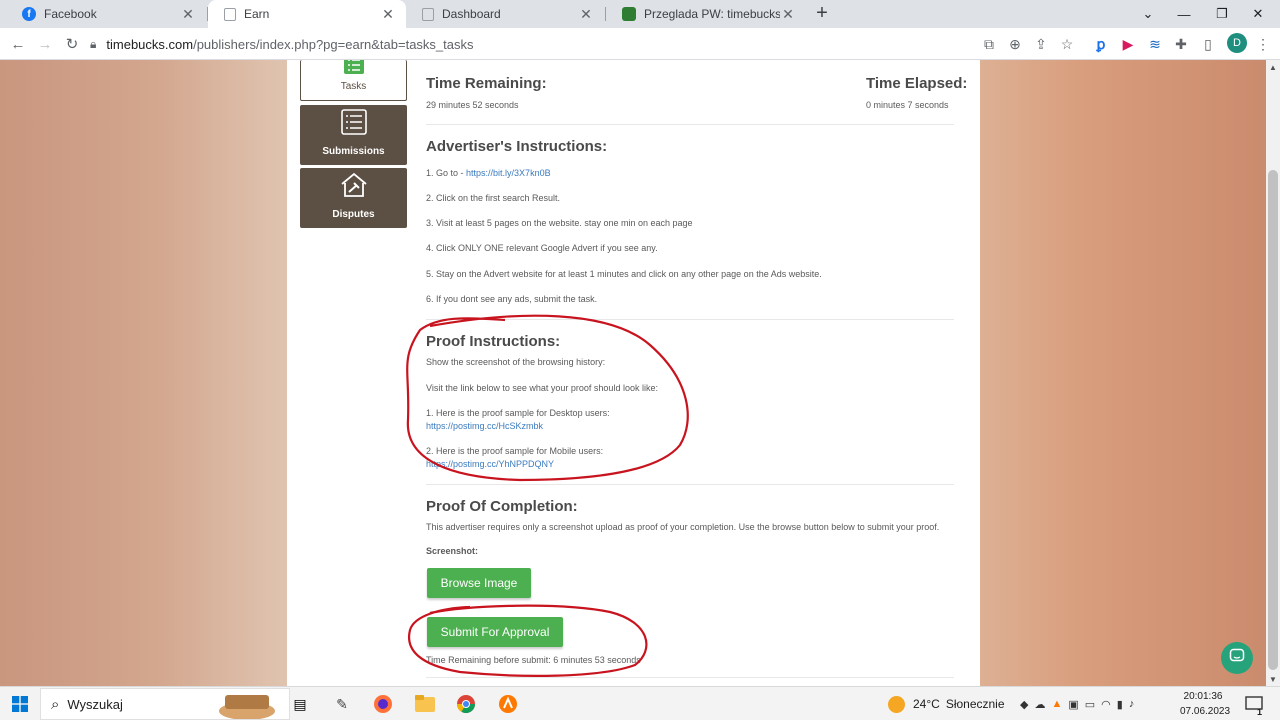 The height and width of the screenshot is (720, 1280). What do you see at coordinates (1067, 44) in the screenshot?
I see `bookmark-star-icon: ☆` at bounding box center [1067, 44].